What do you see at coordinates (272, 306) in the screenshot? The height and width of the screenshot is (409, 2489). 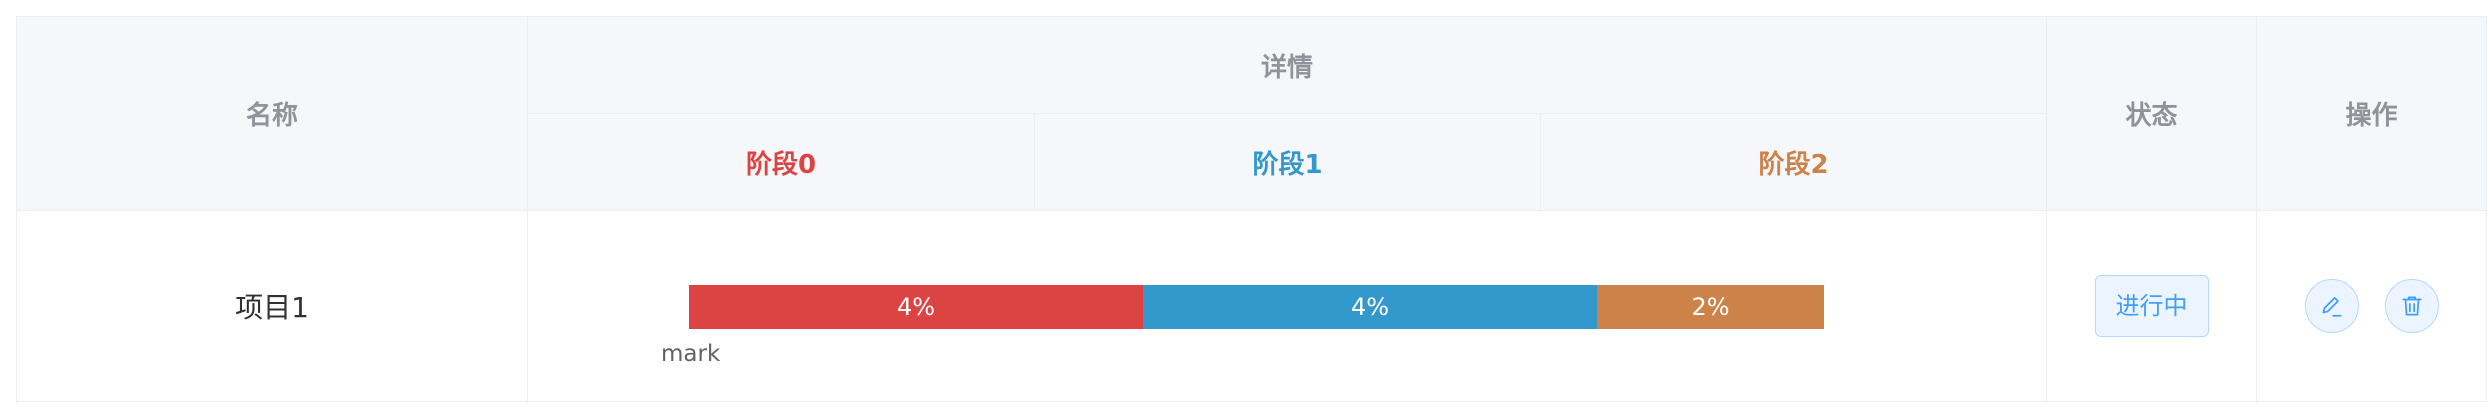 I see `project-name-cell: 项目1` at bounding box center [272, 306].